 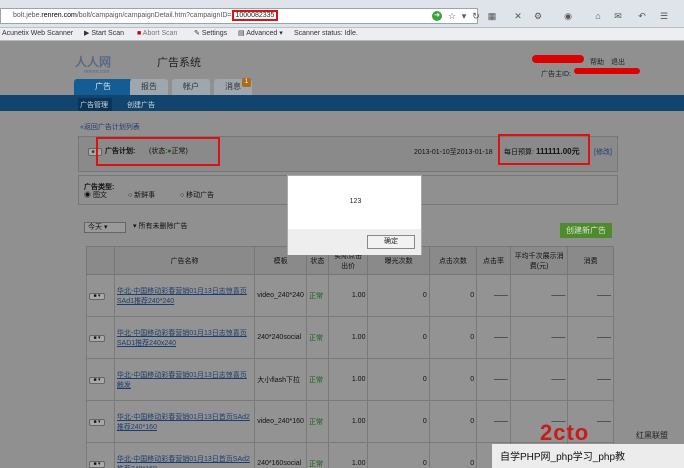 I want to click on message-count-badge: 1, so click(x=246, y=82).